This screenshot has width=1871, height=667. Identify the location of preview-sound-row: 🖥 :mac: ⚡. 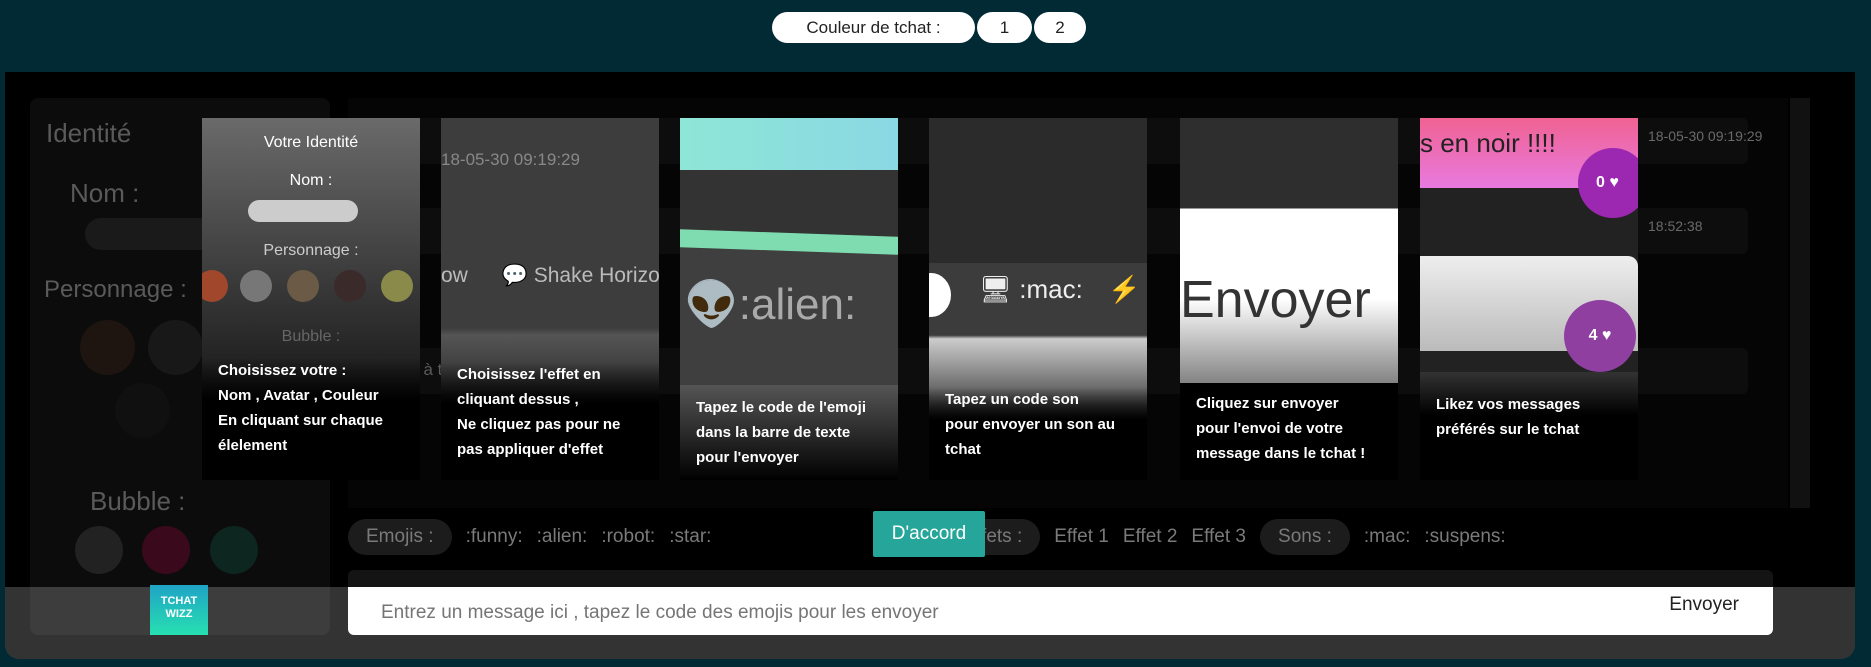
(1059, 289).